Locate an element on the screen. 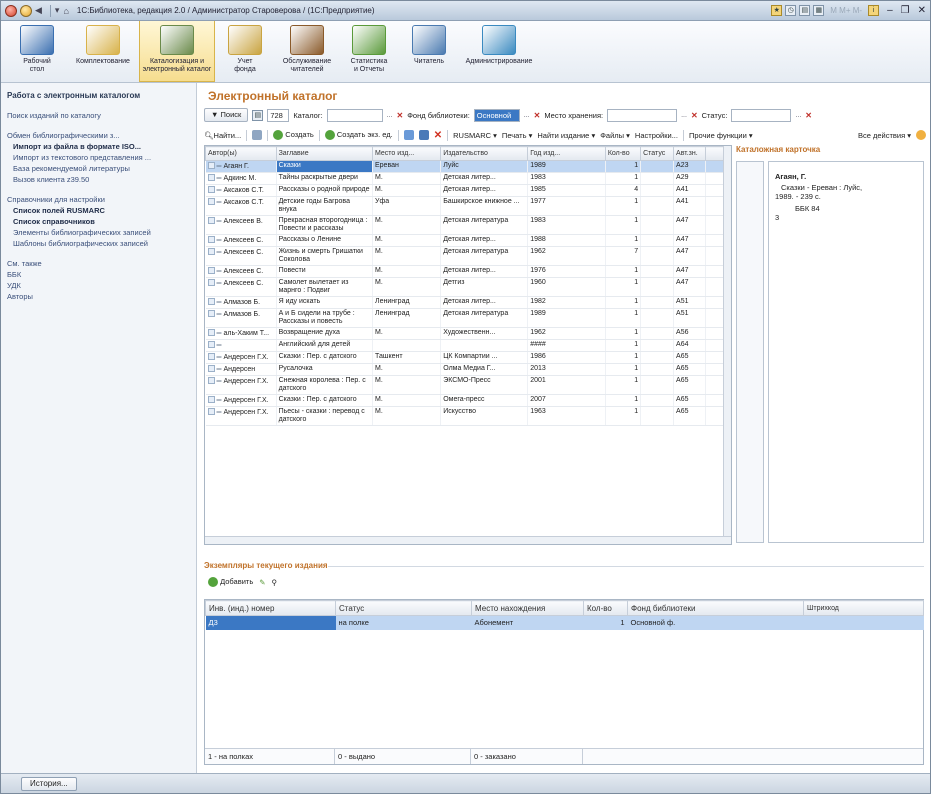 The width and height of the screenshot is (931, 794). column-header: Заглавие is located at coordinates (324, 153).